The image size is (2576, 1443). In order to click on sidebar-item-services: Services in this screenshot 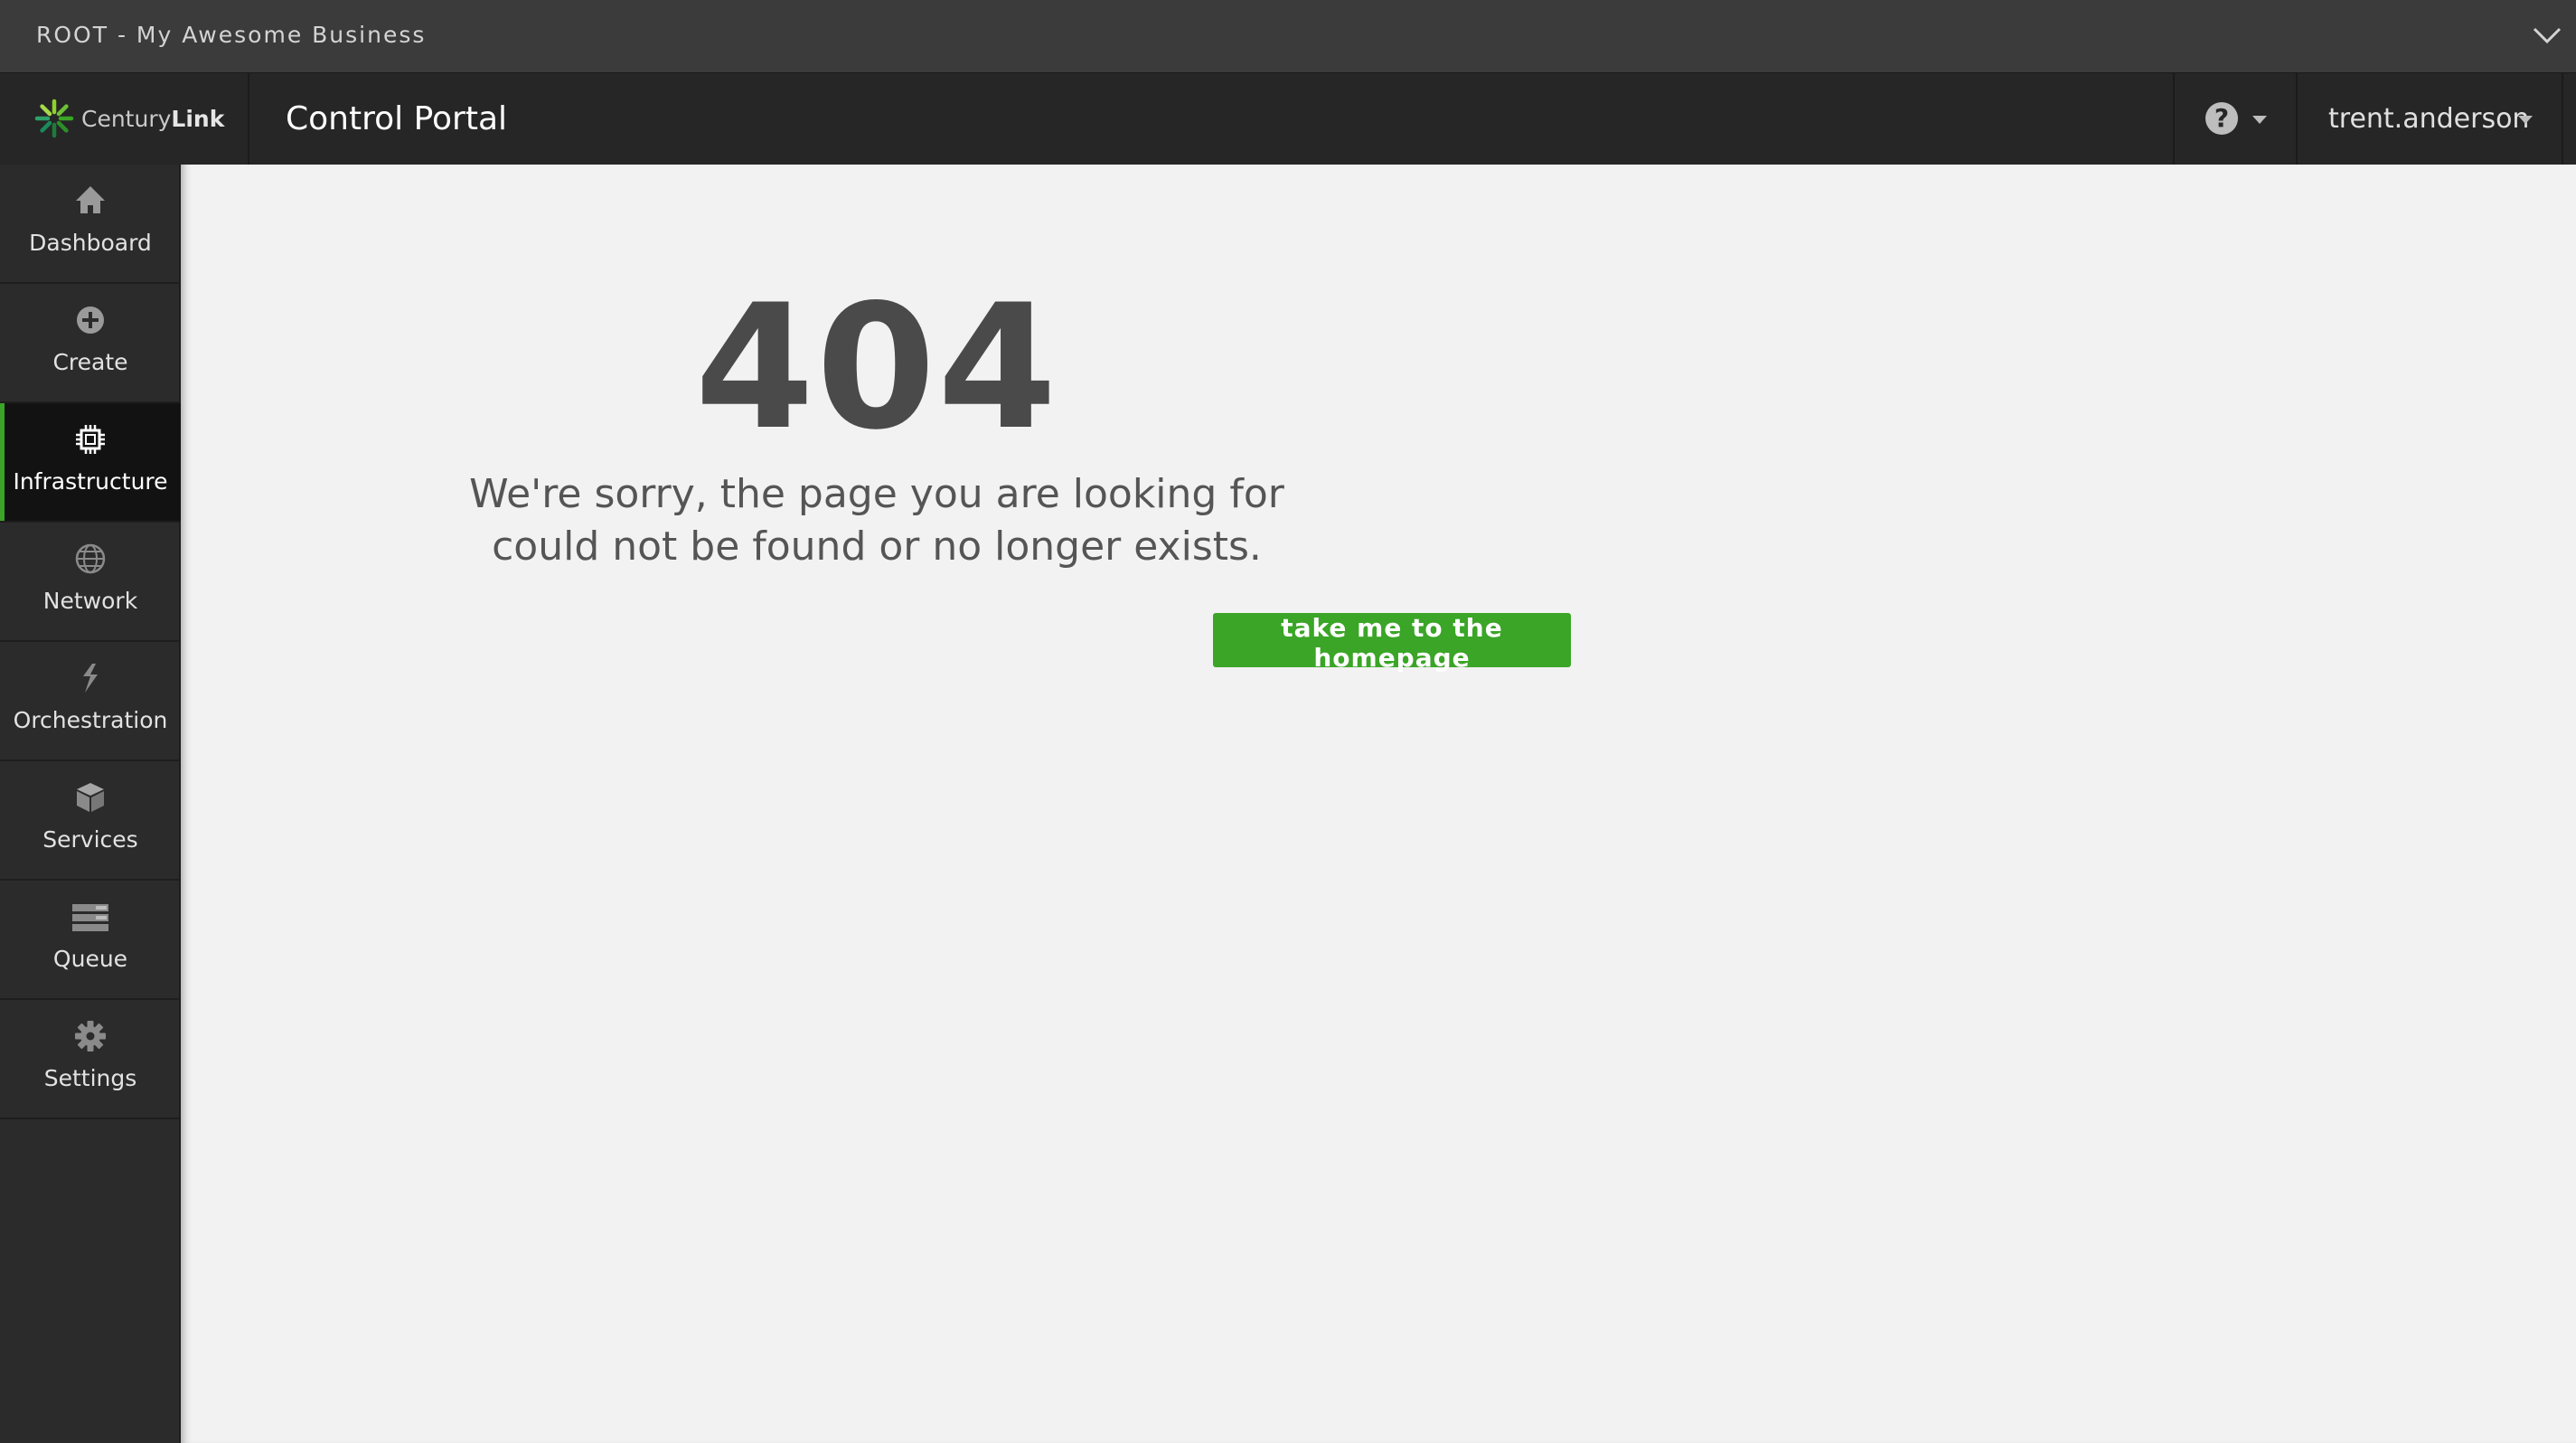, I will do `click(90, 821)`.